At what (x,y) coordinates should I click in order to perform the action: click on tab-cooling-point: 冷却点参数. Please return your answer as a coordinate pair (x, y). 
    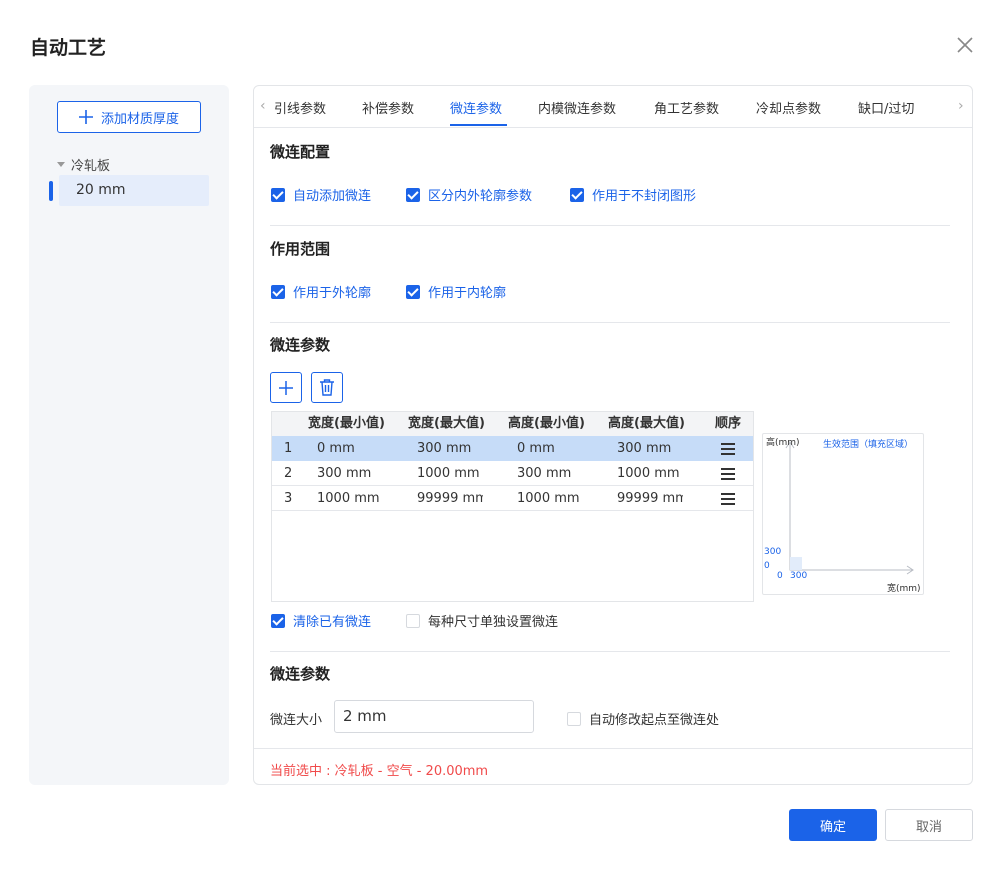
    Looking at the image, I should click on (788, 107).